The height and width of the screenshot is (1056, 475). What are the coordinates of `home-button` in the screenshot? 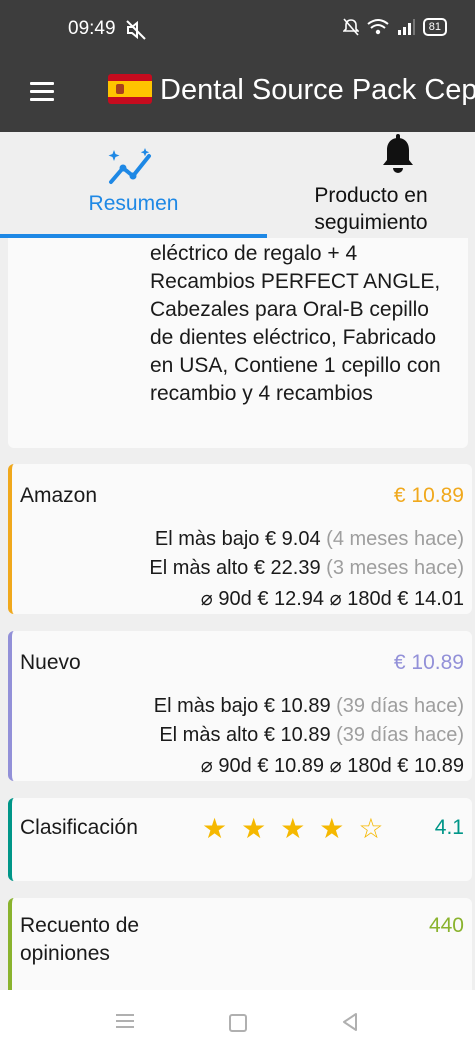 It's located at (238, 1023).